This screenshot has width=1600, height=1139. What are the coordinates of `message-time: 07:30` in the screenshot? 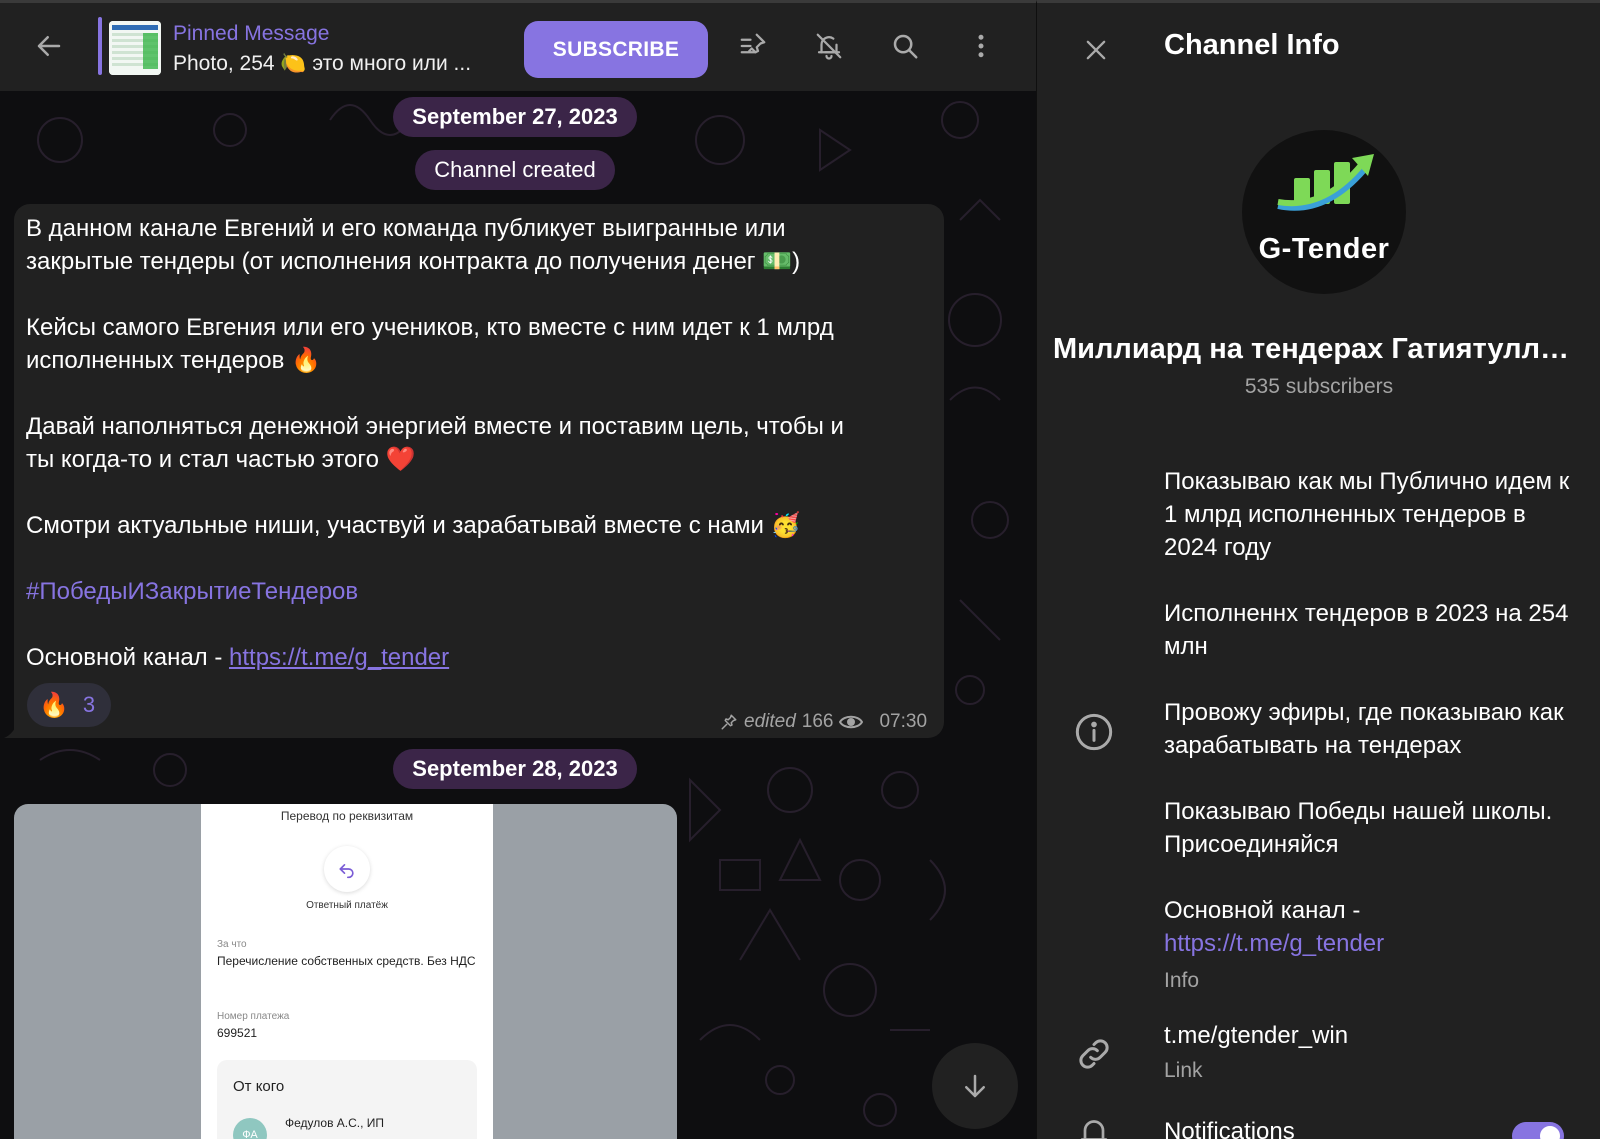 It's located at (903, 721).